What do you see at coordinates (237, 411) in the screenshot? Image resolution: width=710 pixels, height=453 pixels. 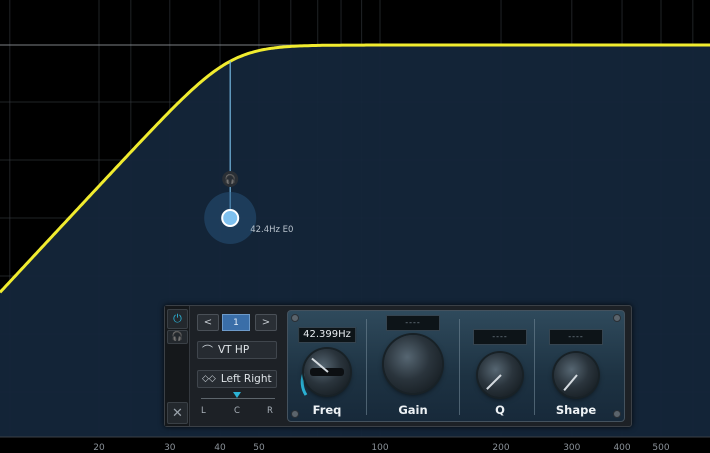 I see `pan-center-label: C` at bounding box center [237, 411].